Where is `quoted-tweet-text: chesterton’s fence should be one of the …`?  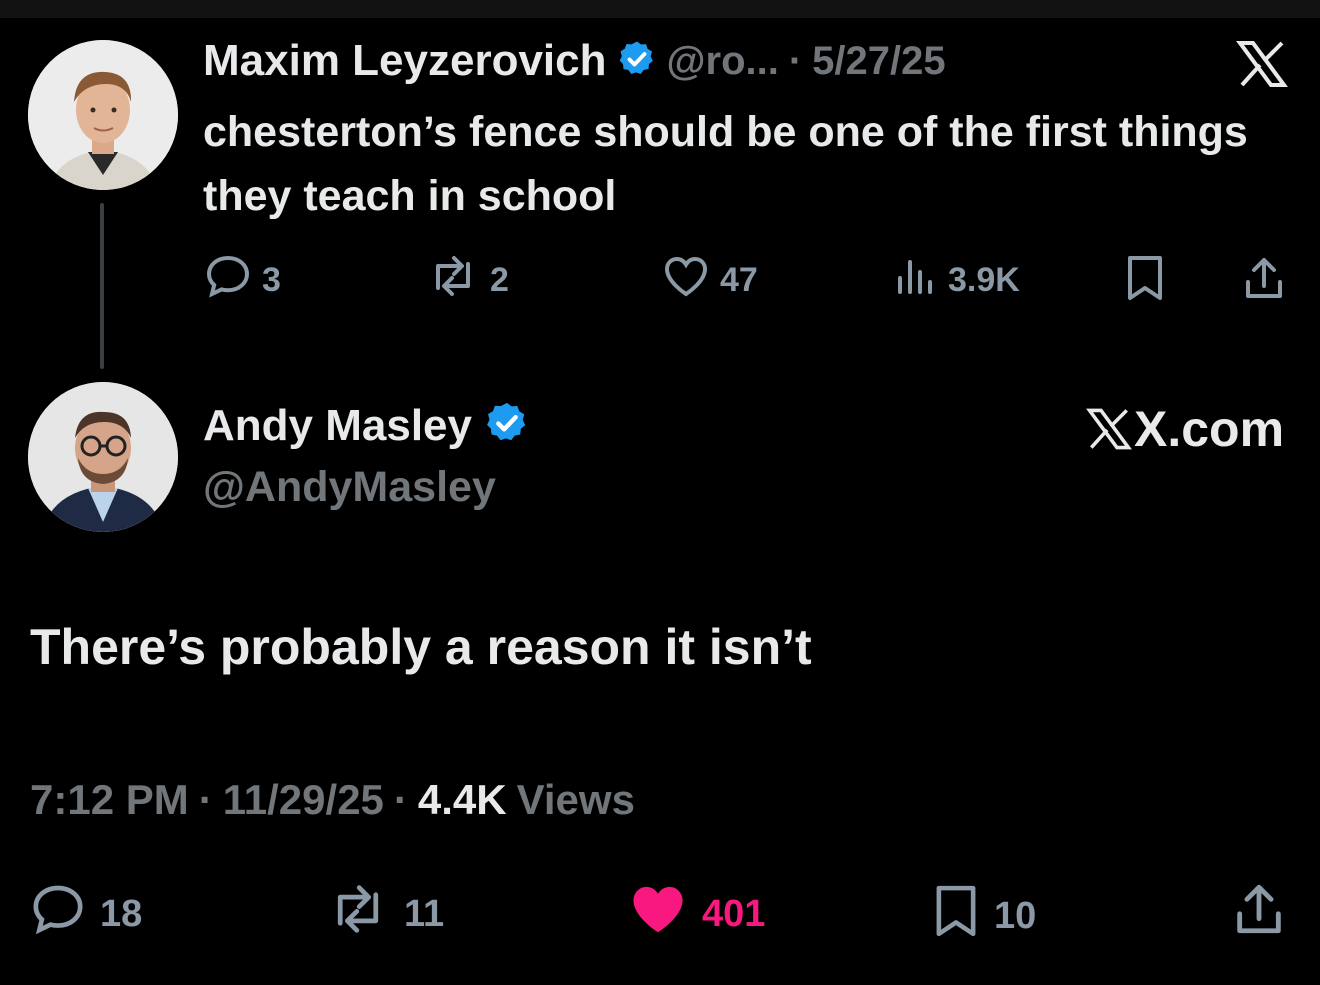
quoted-tweet-text: chesterton’s fence should be one of the … is located at coordinates (725, 164).